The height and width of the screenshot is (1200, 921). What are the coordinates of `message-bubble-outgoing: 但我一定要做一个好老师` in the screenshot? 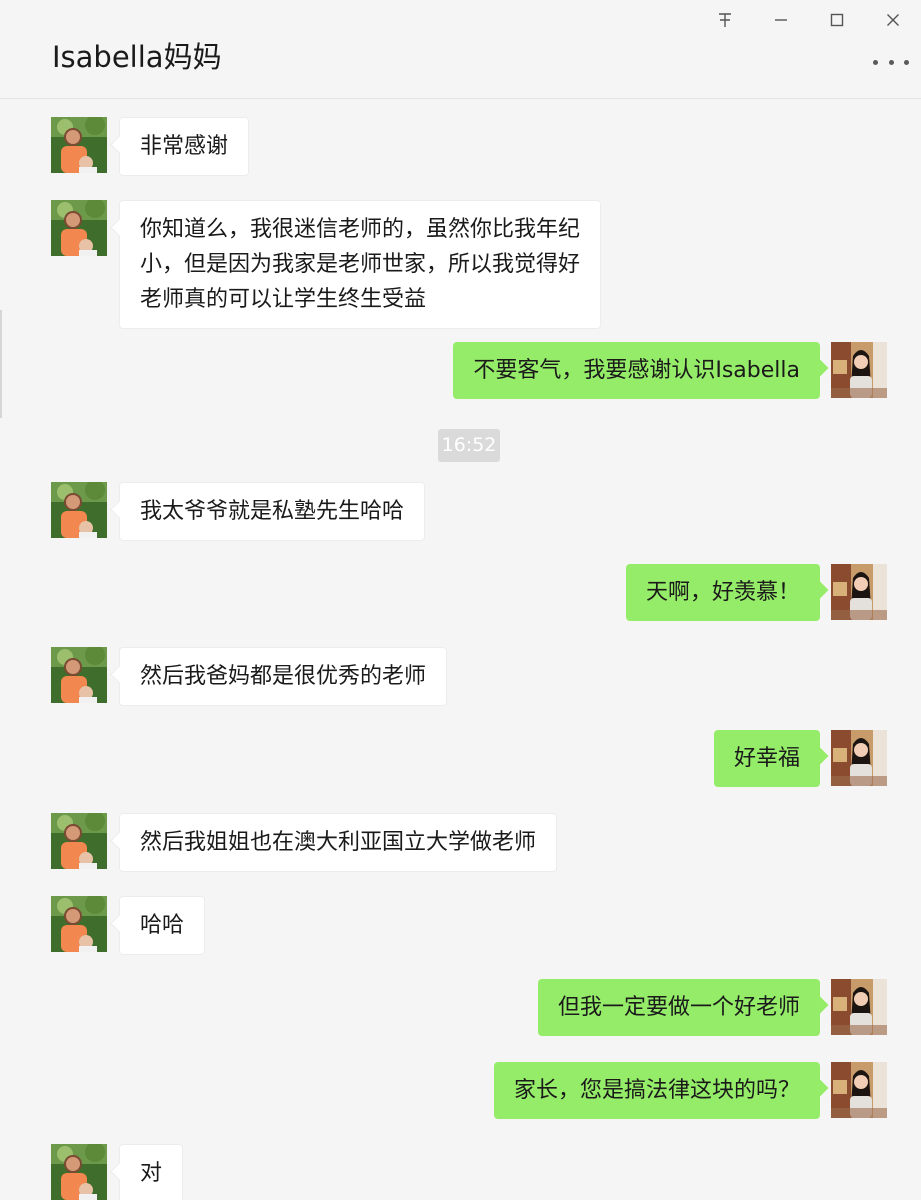 It's located at (678, 1007).